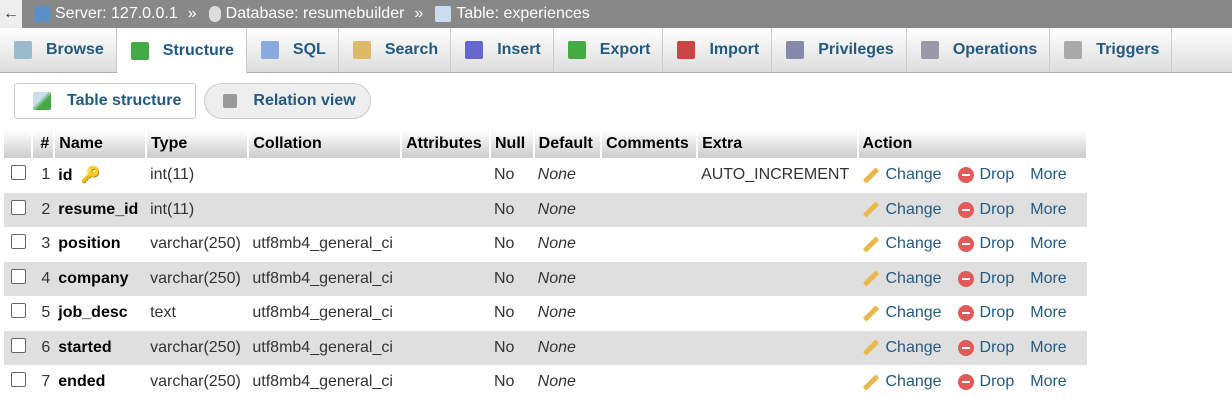 Image resolution: width=1232 pixels, height=406 pixels. I want to click on column-header-null: Null, so click(512, 144).